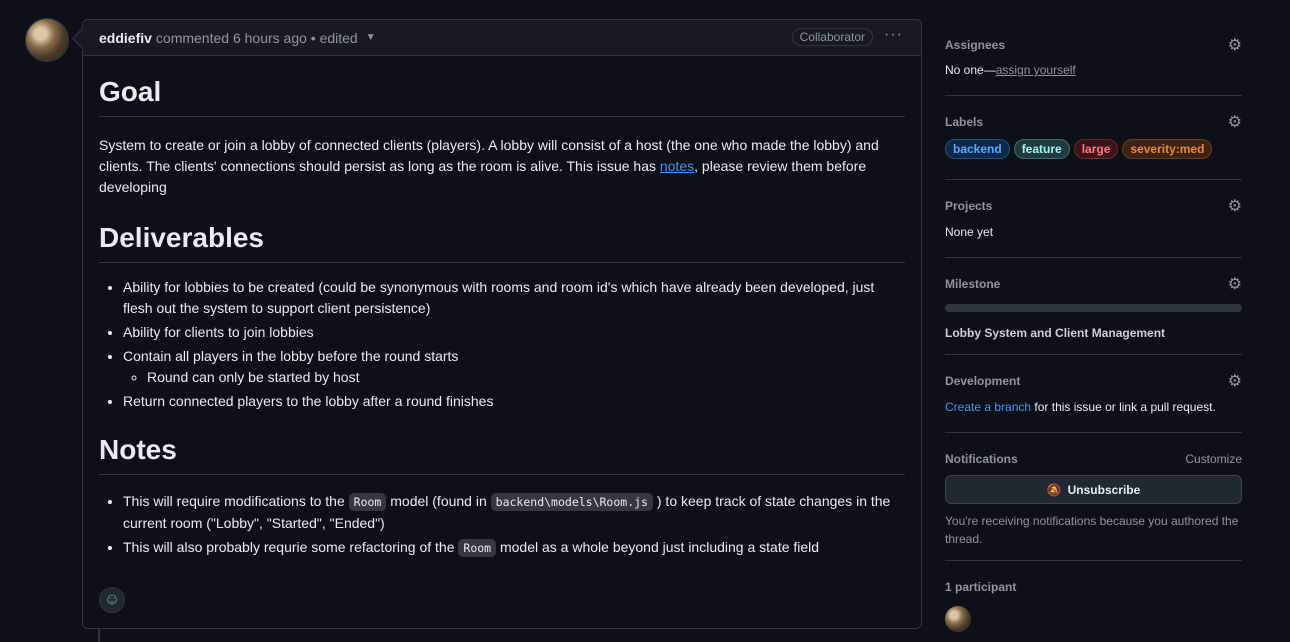 The height and width of the screenshot is (642, 1290). I want to click on smiley-icon: ☺, so click(112, 599).